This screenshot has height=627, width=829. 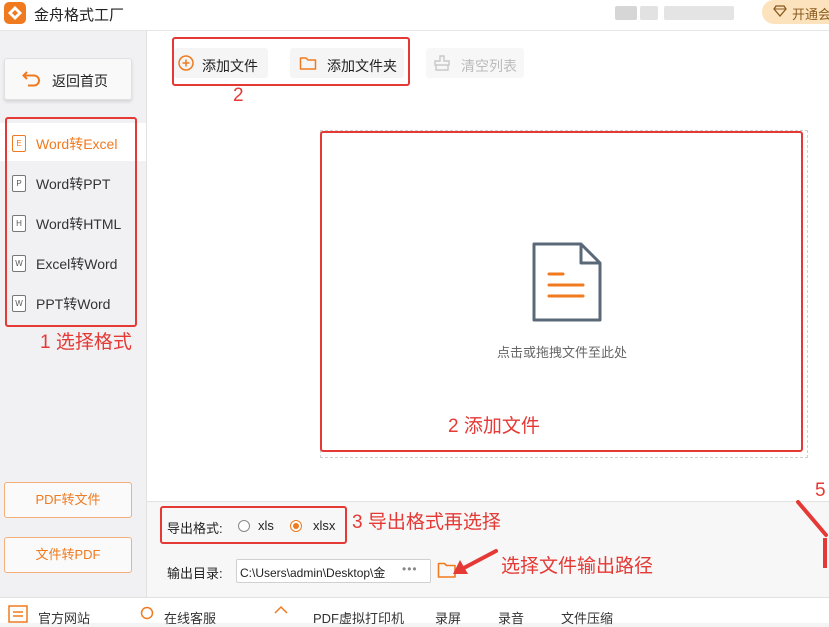 I want to click on annotation-box-export-format, so click(x=253, y=525).